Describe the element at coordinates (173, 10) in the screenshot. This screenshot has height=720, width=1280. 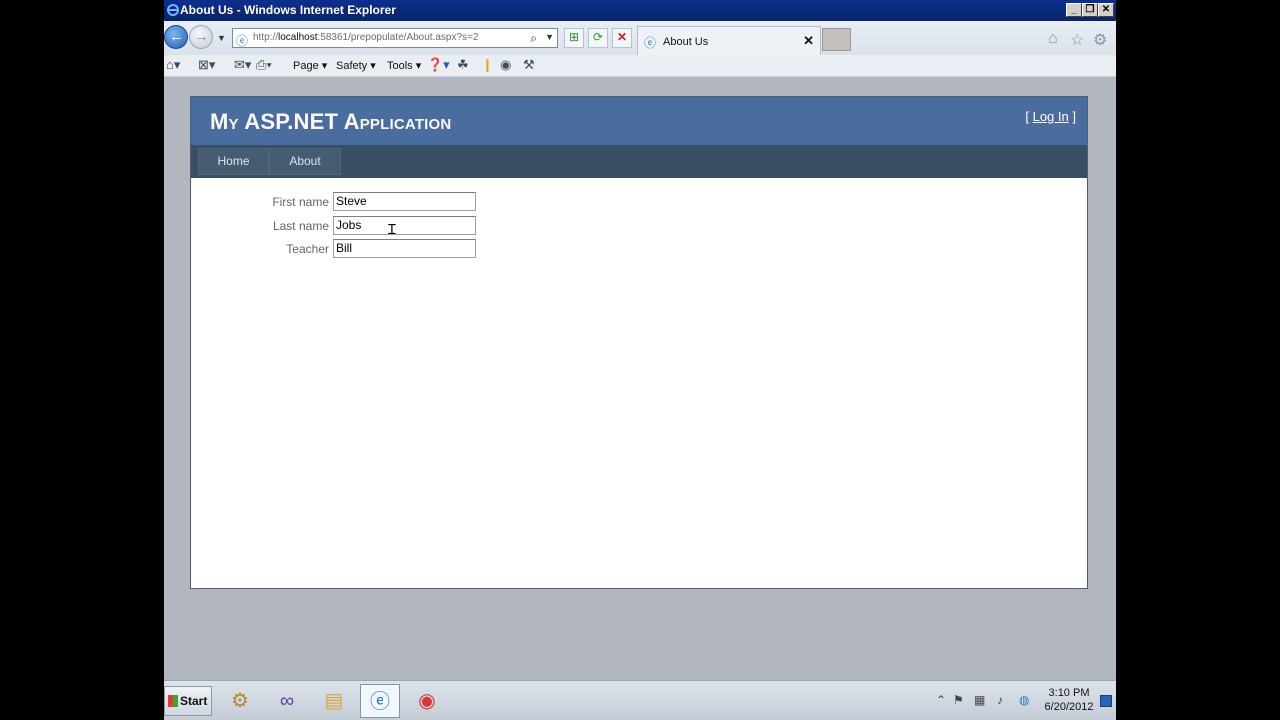
I see `ie-logo-icon` at that location.